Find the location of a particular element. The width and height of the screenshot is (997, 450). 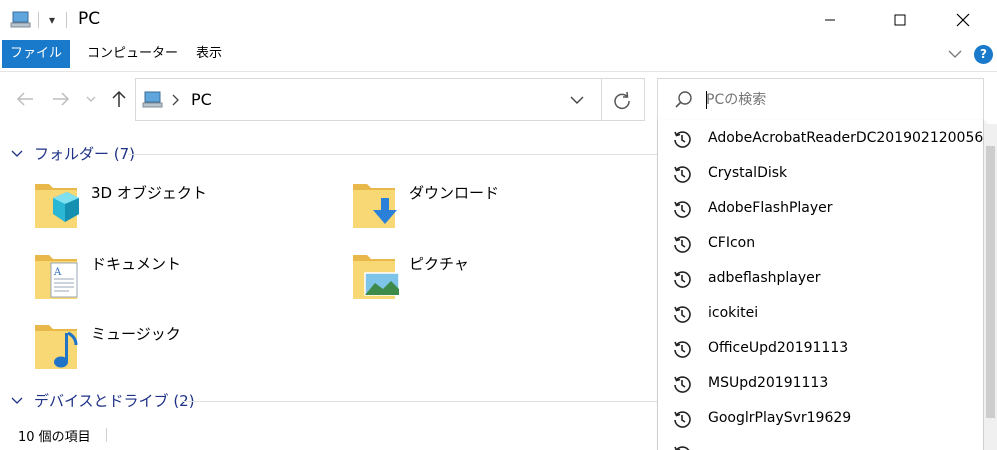

documents-folder-icon: A is located at coordinates (56, 277).